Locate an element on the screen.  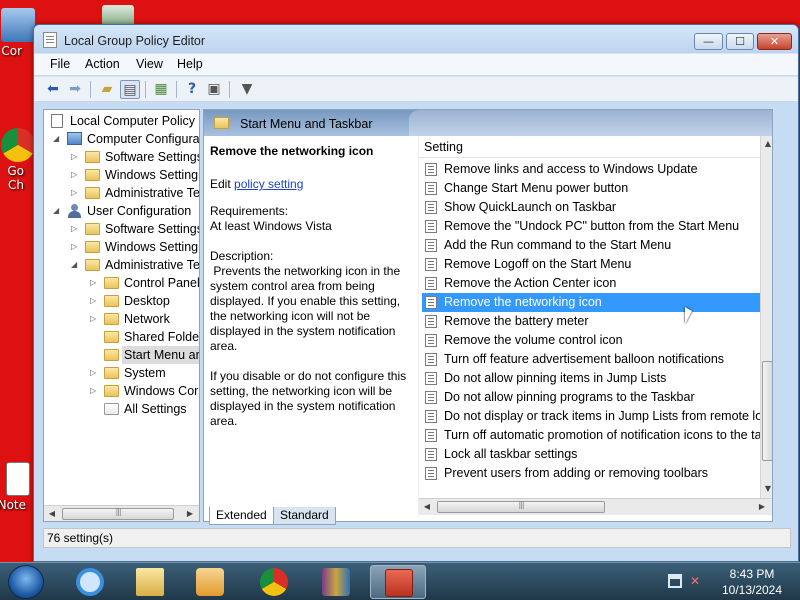
tab-extended: Extended is located at coordinates (241, 516).